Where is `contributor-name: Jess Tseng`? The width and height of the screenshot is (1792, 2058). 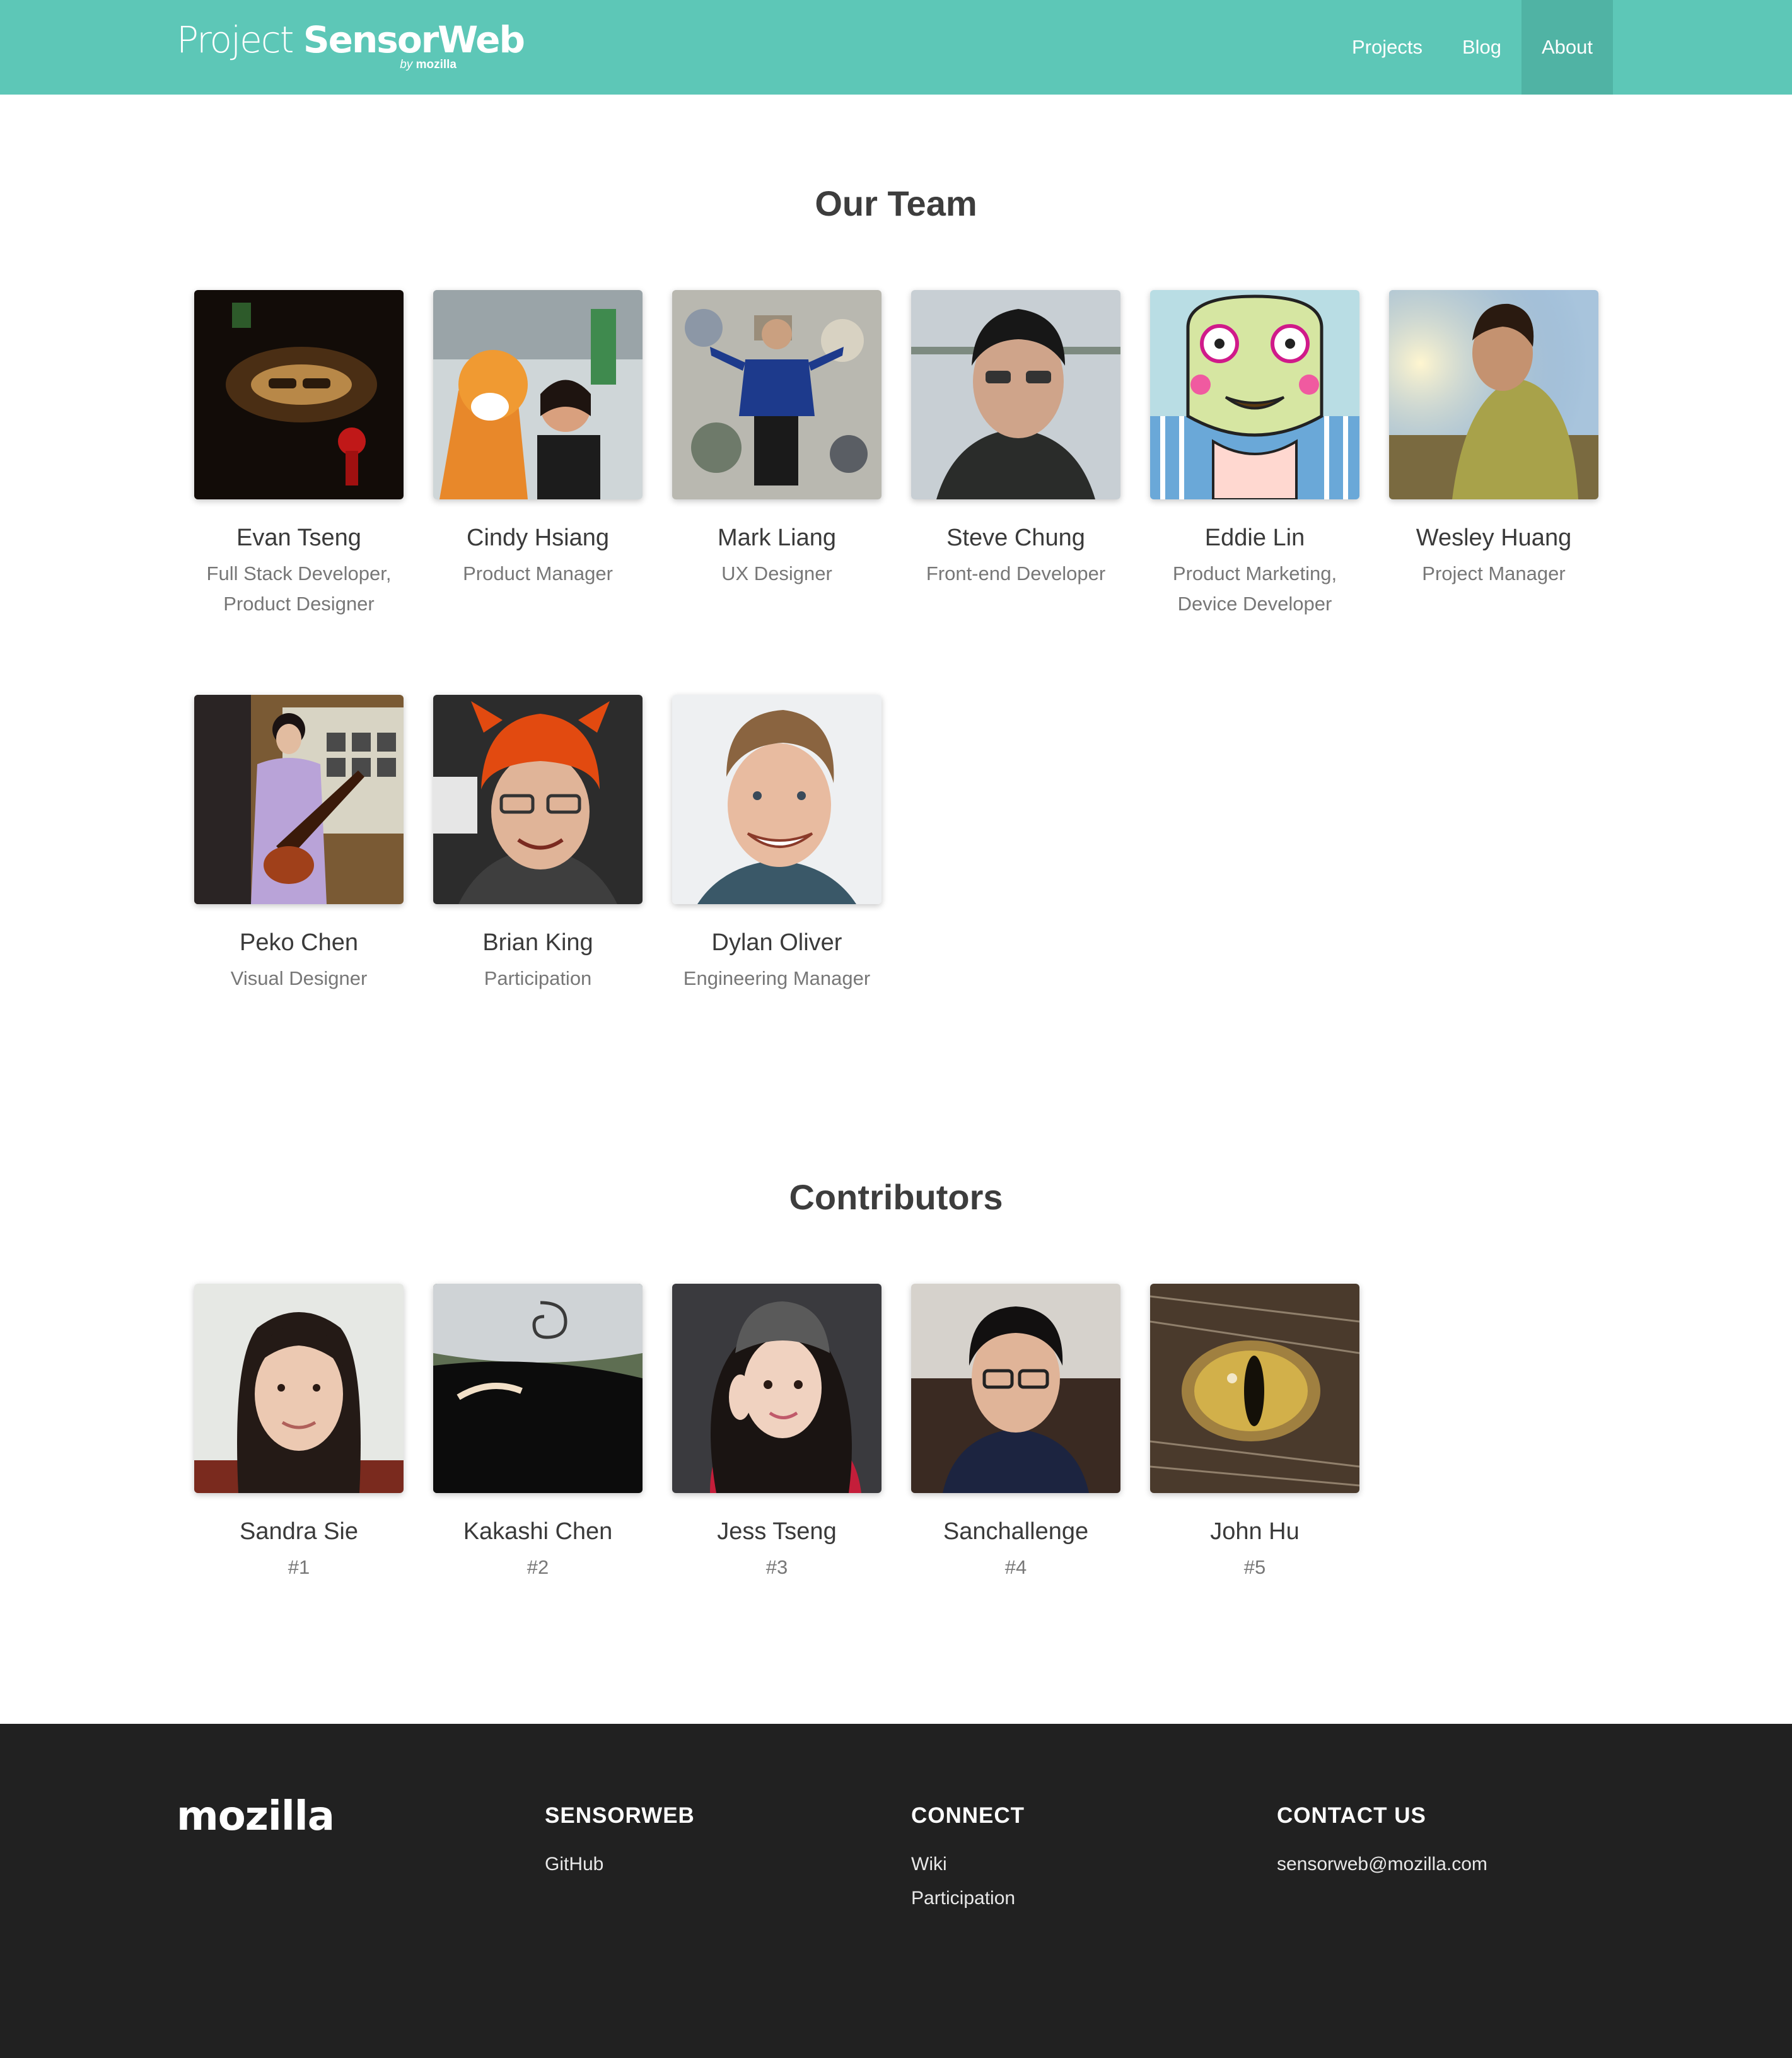
contributor-name: Jess Tseng is located at coordinates (777, 1531).